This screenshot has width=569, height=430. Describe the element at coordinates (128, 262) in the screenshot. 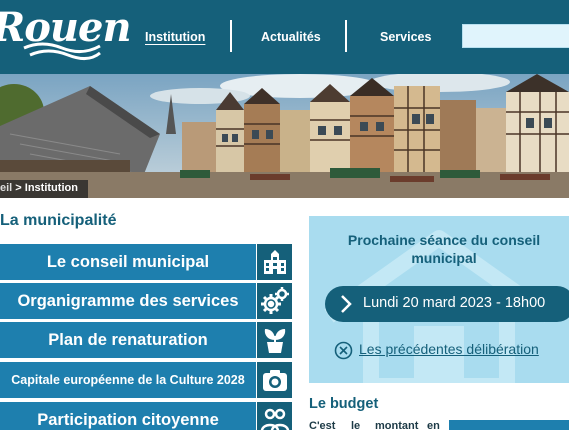

I see `menu-item-label: Le conseil municipal` at that location.